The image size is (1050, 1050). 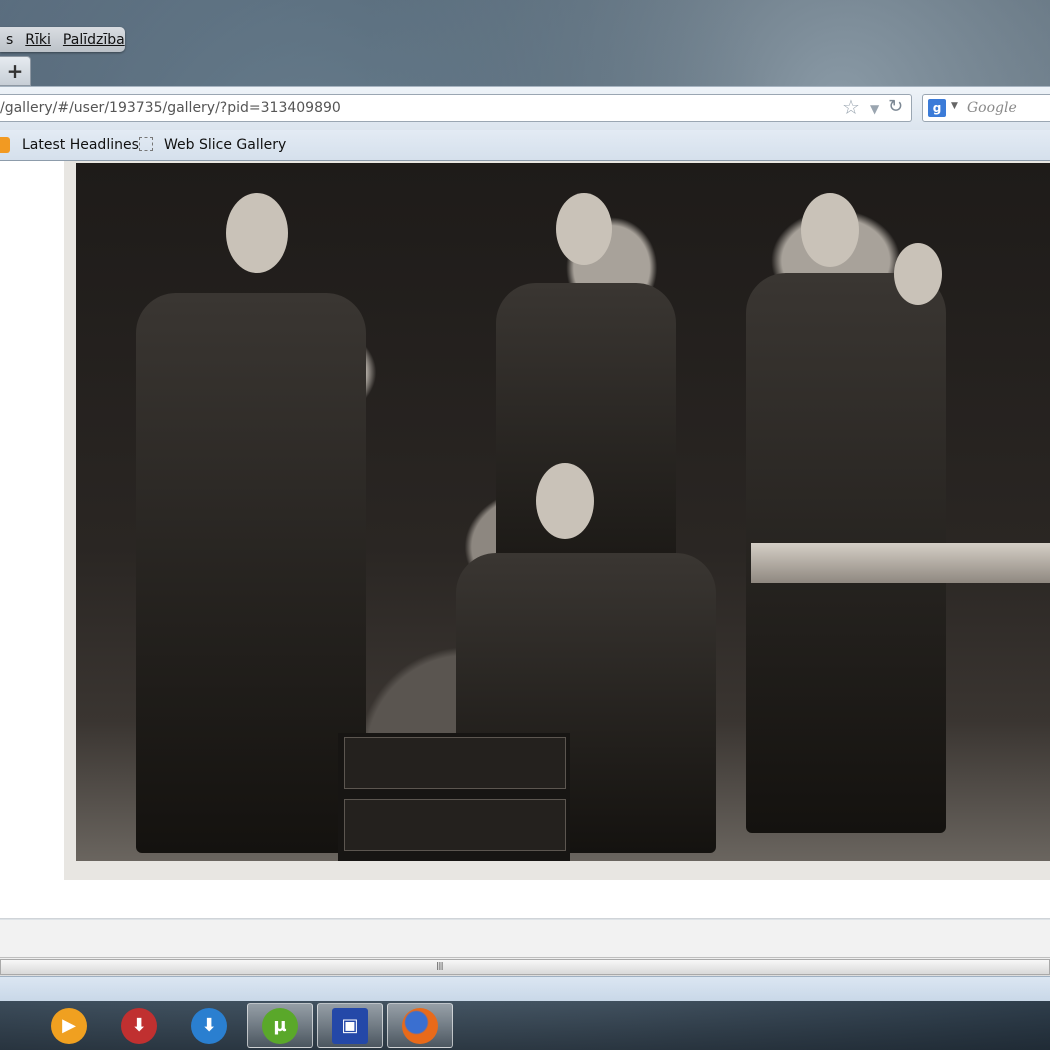 I want to click on status-bar, so click(x=525, y=988).